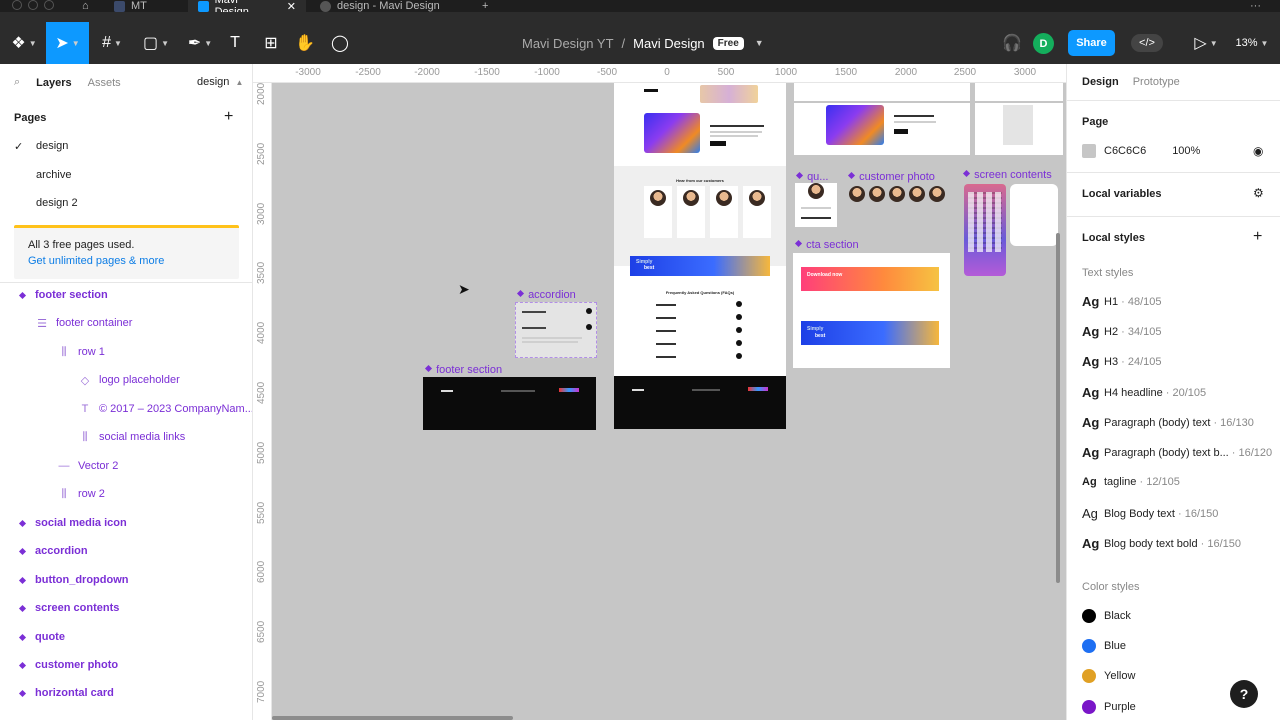 This screenshot has width=1280, height=720. I want to click on add-page-button: +, so click(228, 117).